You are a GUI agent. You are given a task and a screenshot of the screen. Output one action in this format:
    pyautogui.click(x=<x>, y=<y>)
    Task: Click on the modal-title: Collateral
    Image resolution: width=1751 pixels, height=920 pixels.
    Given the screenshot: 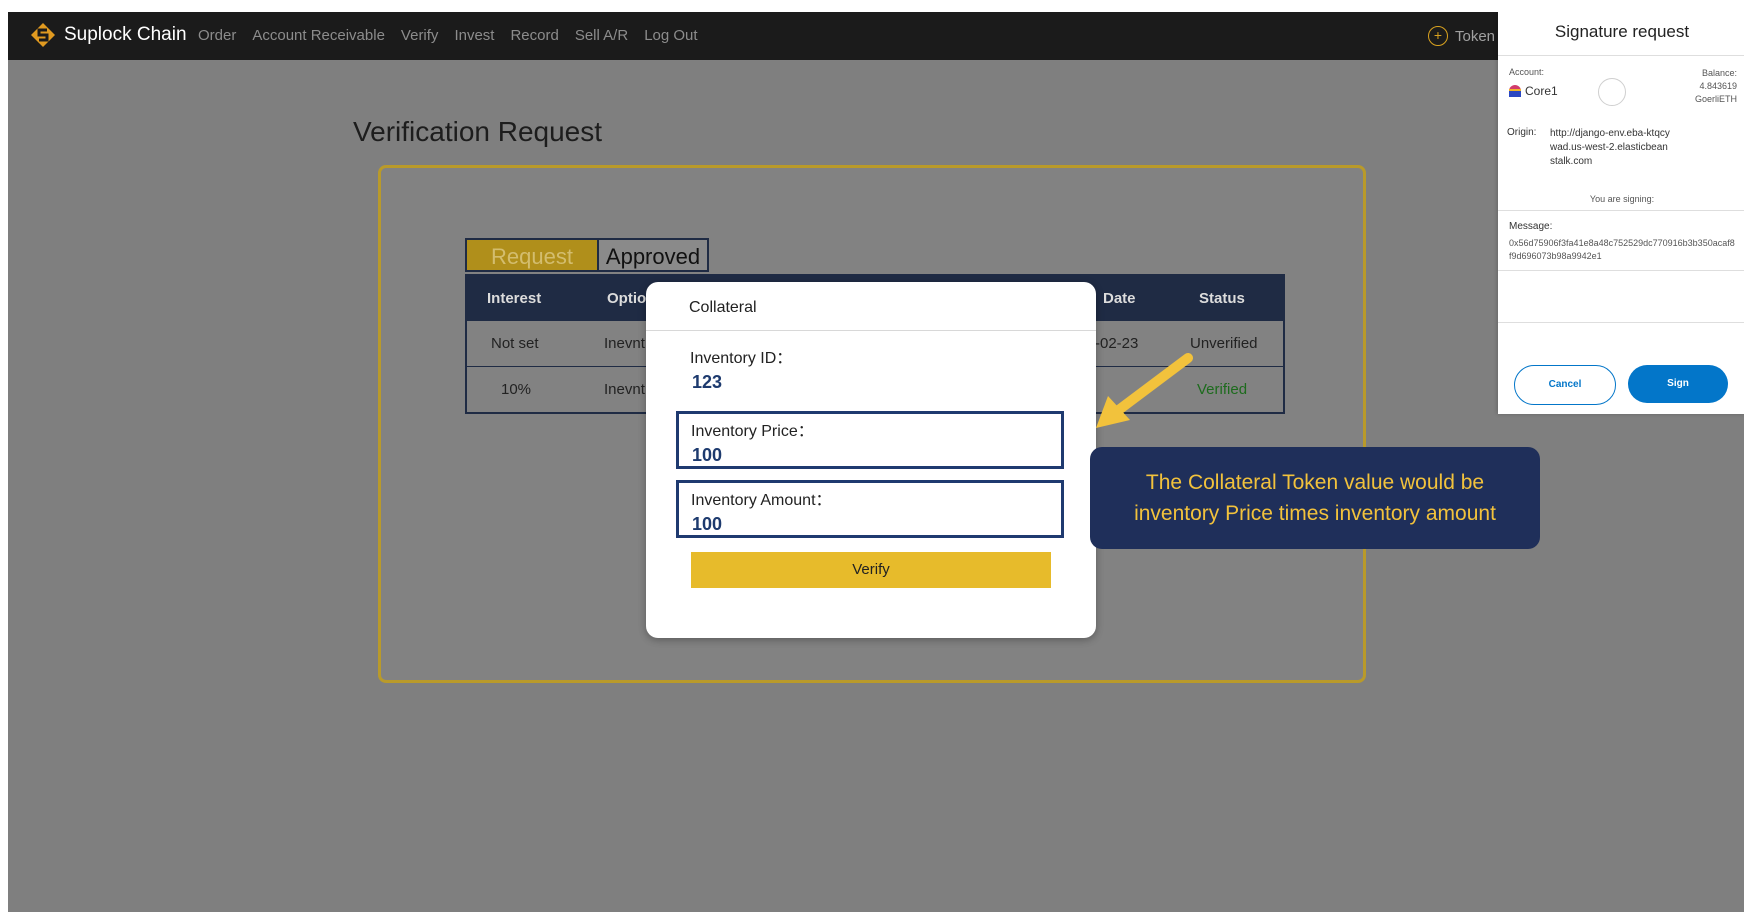 What is the action you would take?
    pyautogui.click(x=723, y=307)
    